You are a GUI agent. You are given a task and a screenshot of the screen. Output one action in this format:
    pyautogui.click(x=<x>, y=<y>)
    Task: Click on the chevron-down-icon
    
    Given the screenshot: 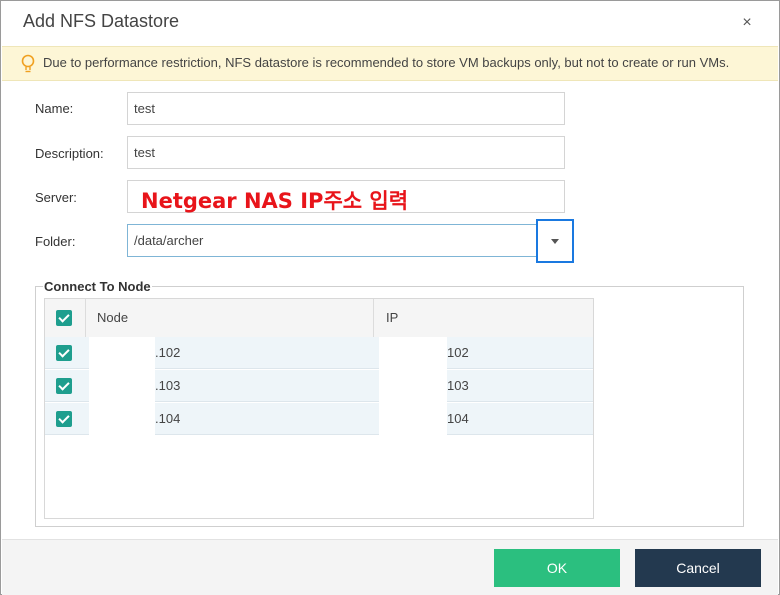 What is the action you would take?
    pyautogui.click(x=555, y=241)
    